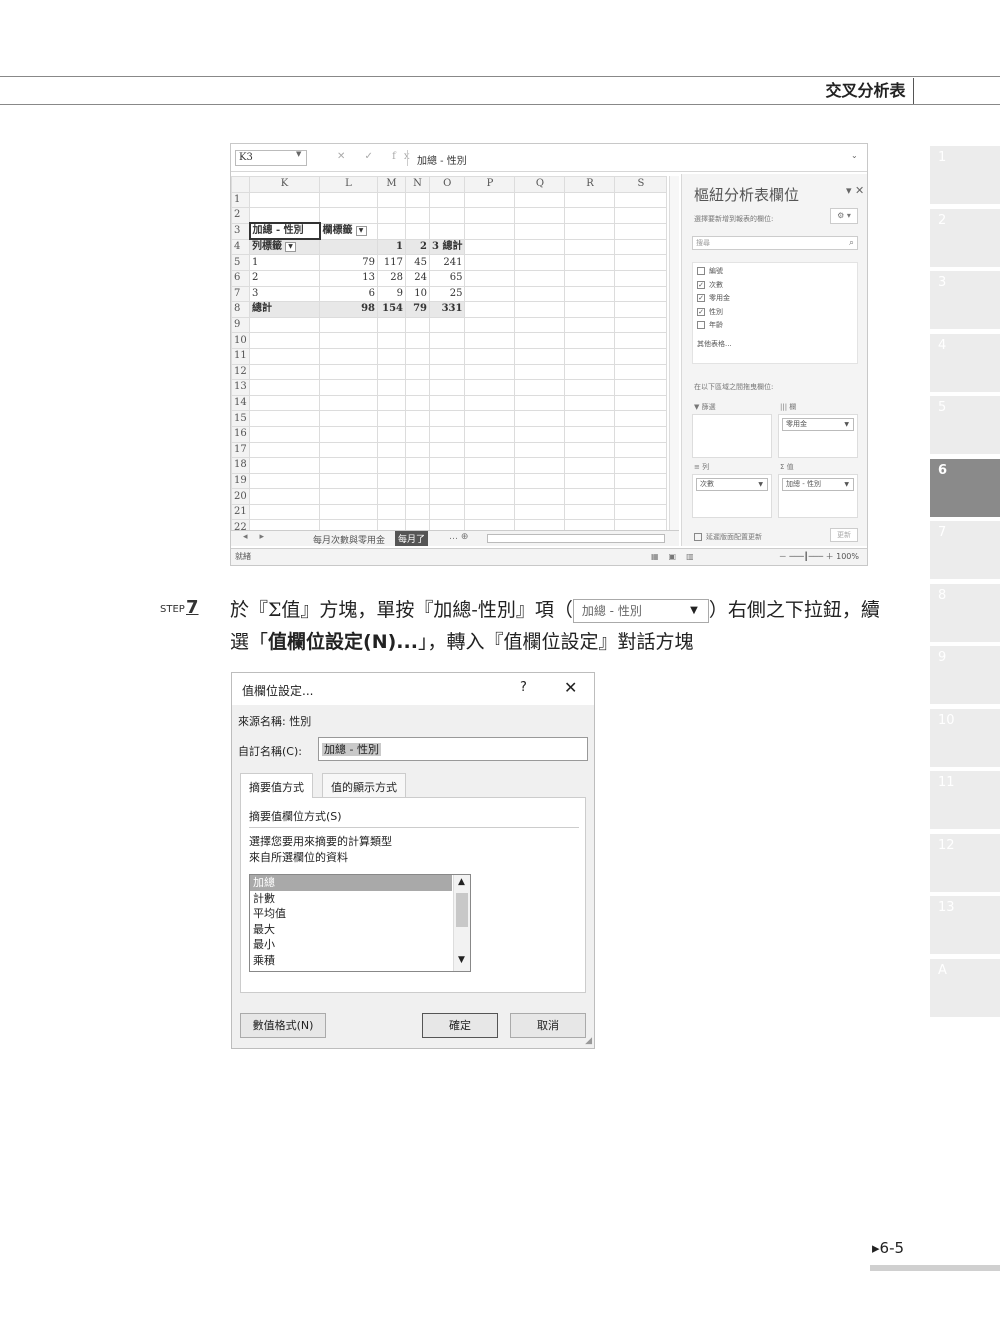  What do you see at coordinates (818, 424) in the screenshot?
I see `columns-field-chip: 零用金 ▼` at bounding box center [818, 424].